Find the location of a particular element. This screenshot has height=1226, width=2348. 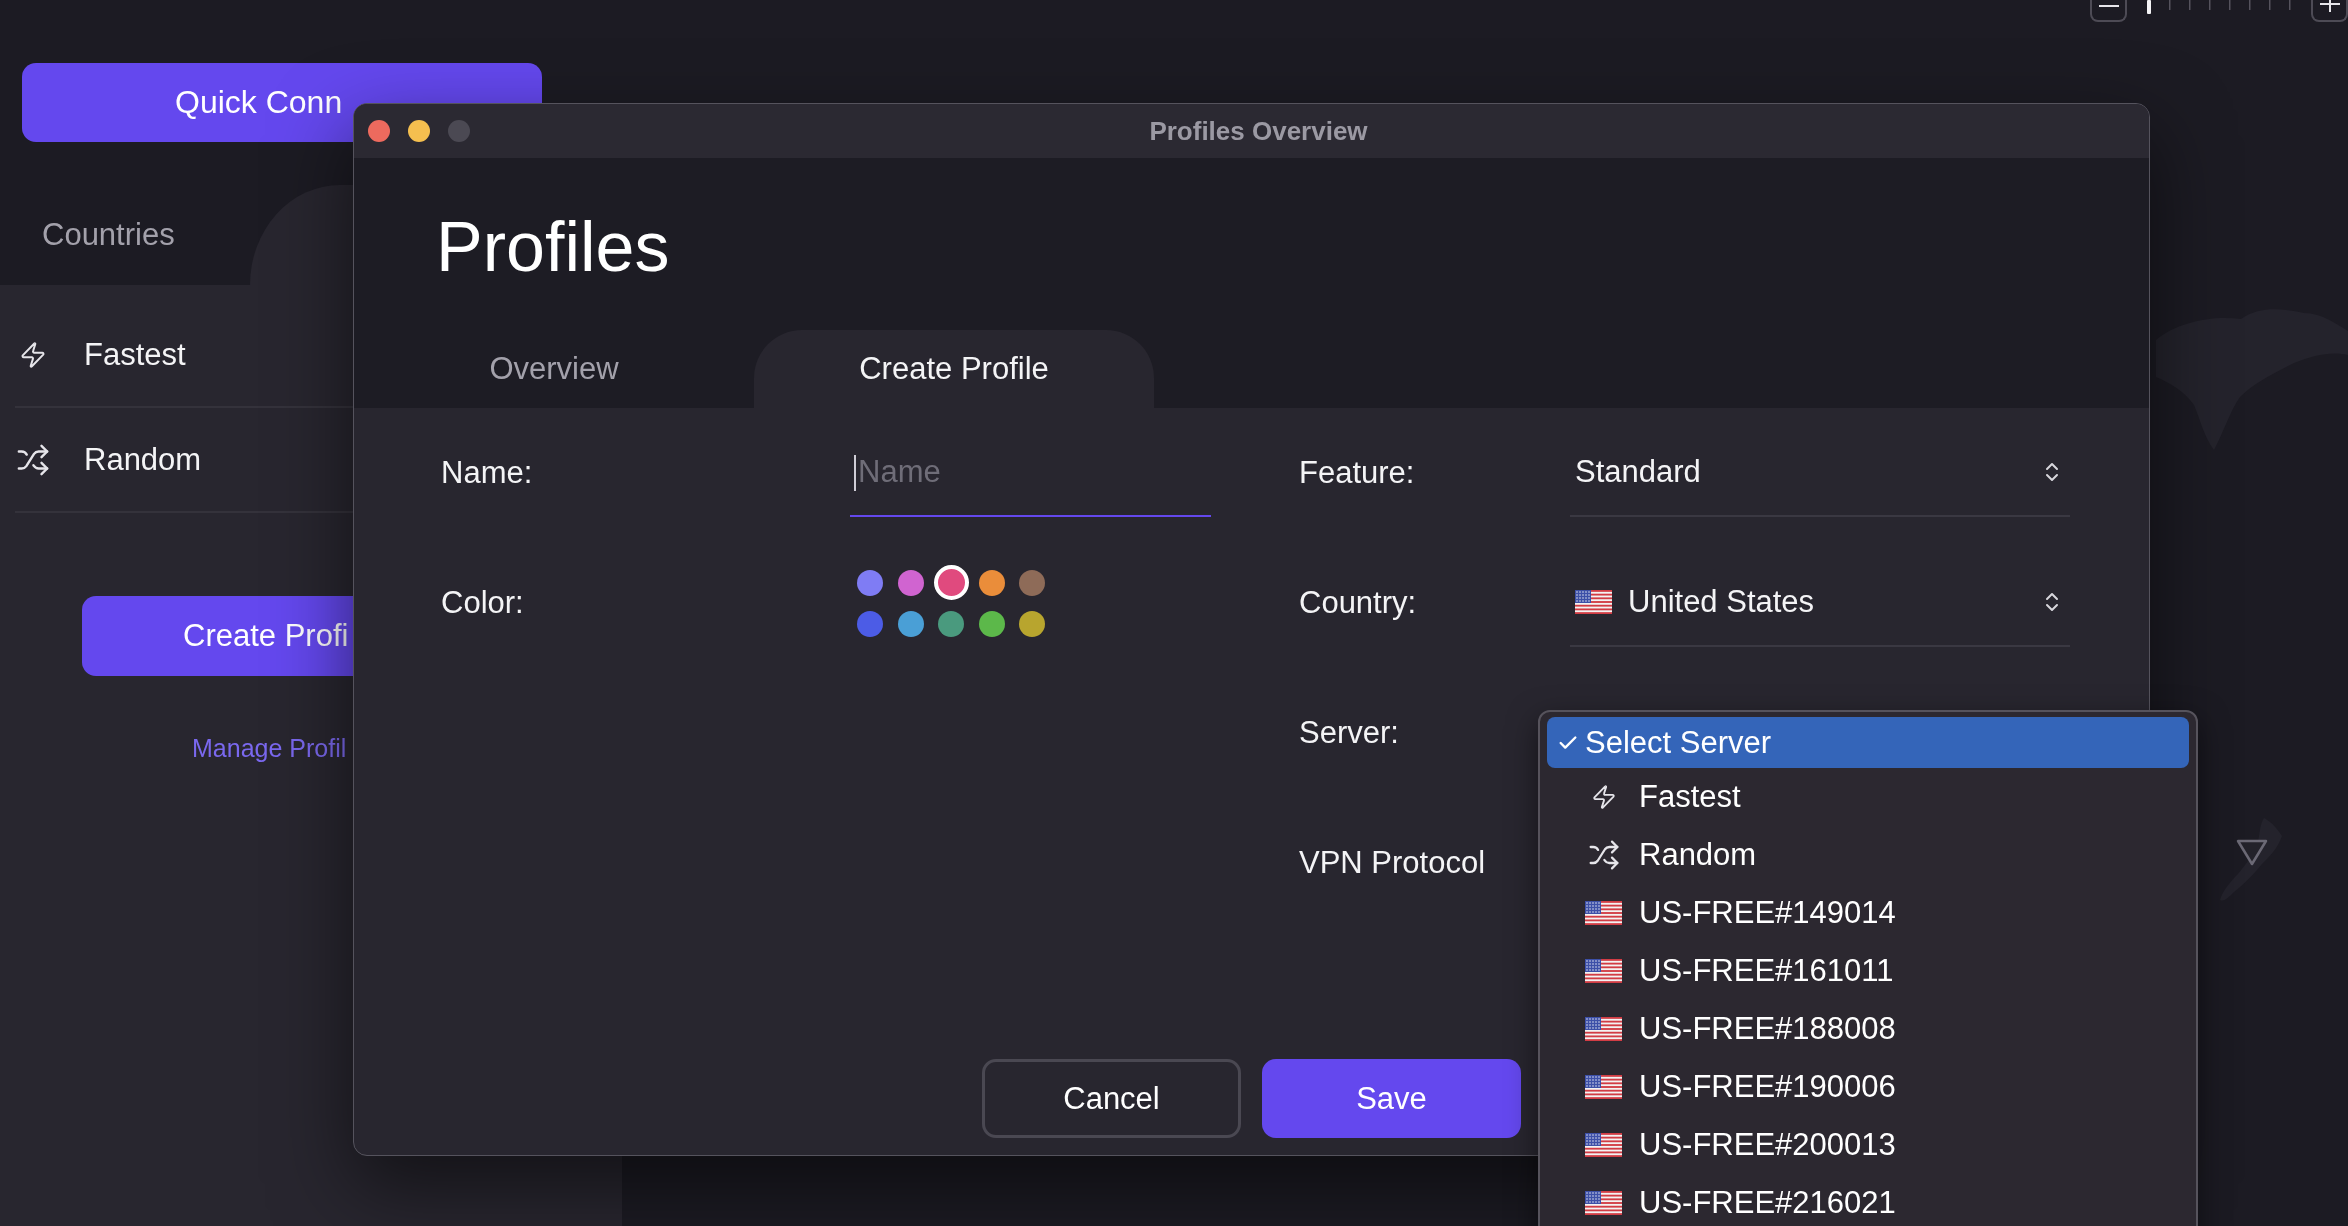

menu-item: Fastest is located at coordinates (1868, 797).